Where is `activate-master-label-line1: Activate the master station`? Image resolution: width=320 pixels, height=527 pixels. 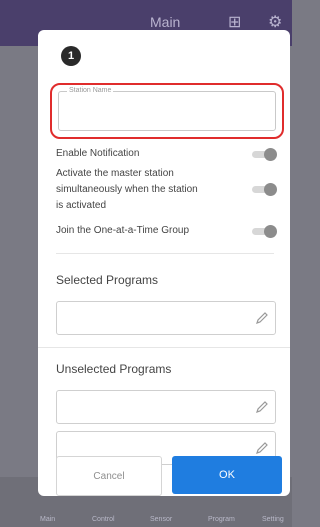
activate-master-label-line1: Activate the master station is located at coordinates (115, 173).